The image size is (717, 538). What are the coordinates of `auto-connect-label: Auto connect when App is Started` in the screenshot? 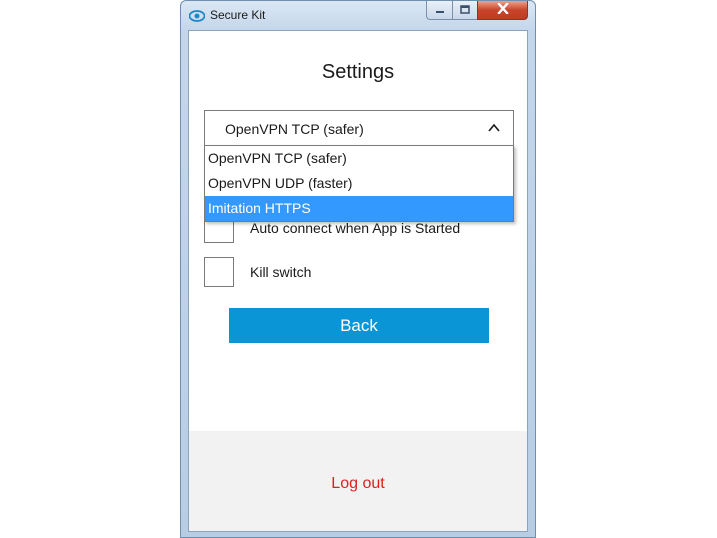 It's located at (355, 228).